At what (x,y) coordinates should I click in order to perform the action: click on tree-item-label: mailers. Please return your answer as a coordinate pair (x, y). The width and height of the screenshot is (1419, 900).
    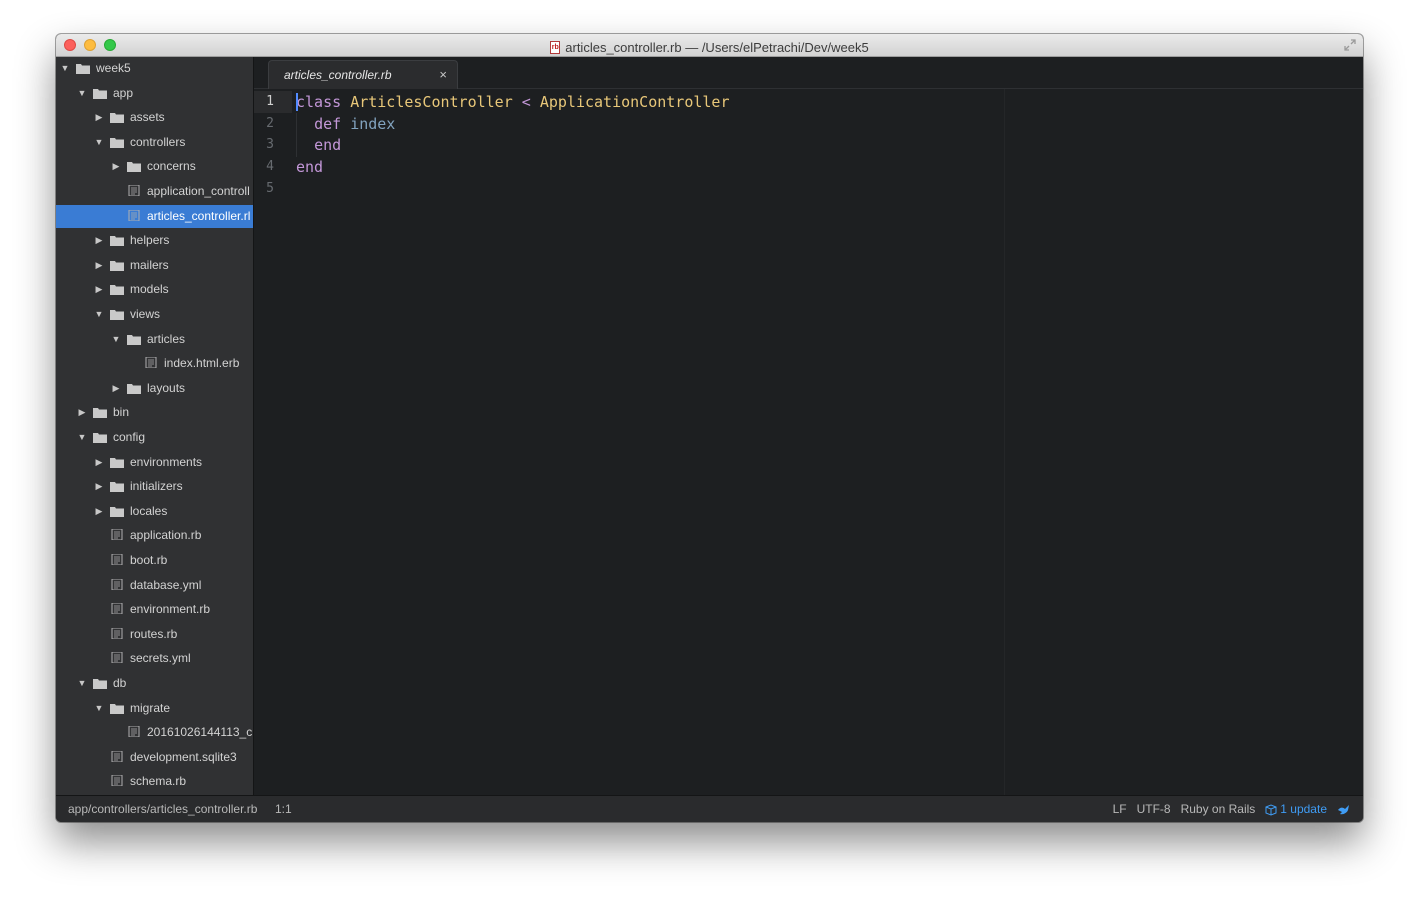
    Looking at the image, I should click on (149, 264).